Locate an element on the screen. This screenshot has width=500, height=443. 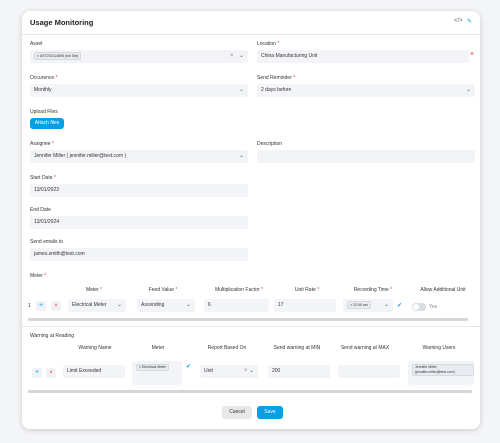
cancel-button: Cancel is located at coordinates (237, 412).